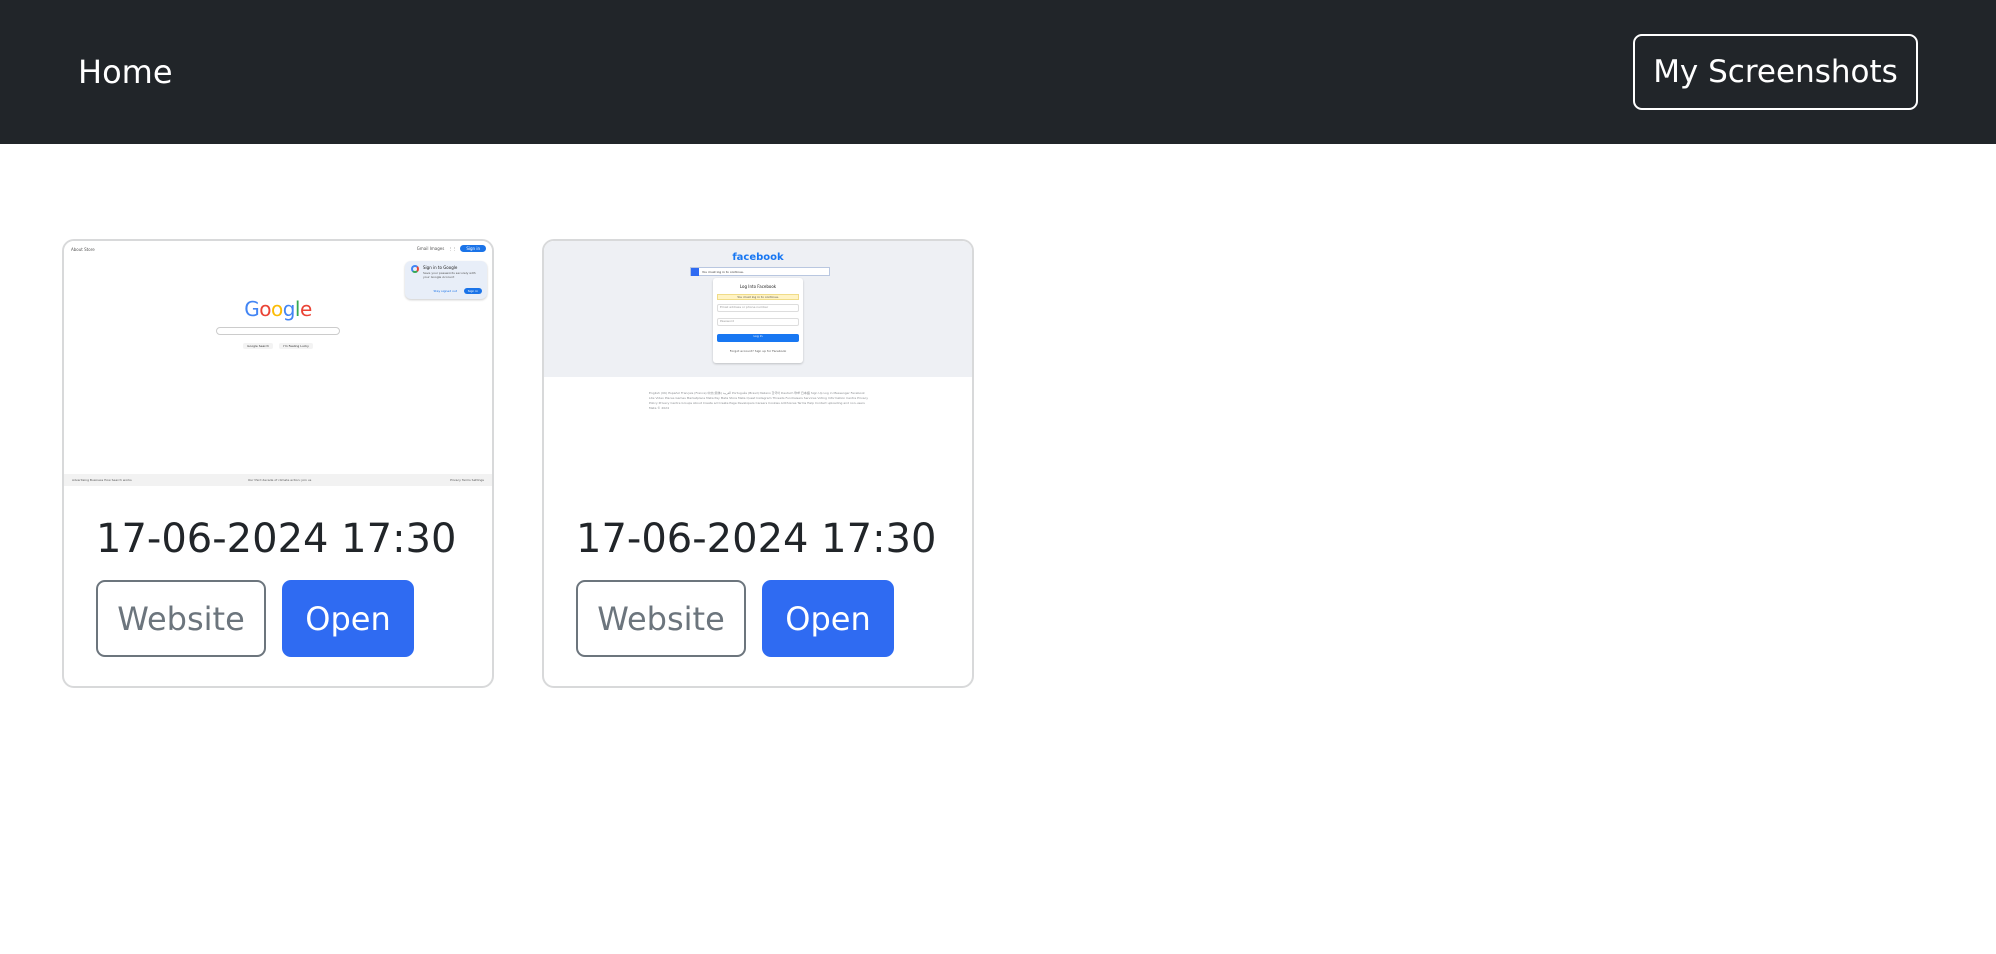  Describe the element at coordinates (758, 257) in the screenshot. I see `facebook-logo: facebook` at that location.